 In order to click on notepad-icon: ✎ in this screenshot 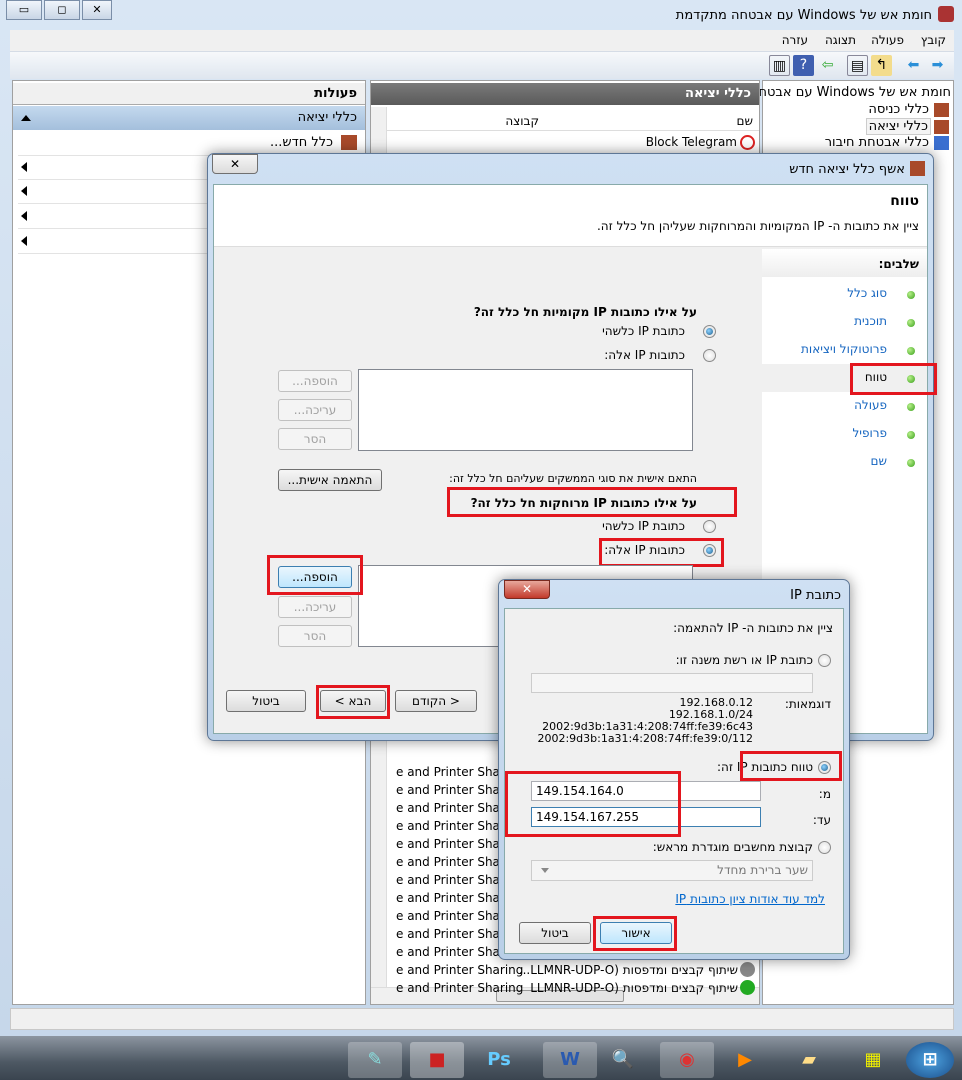, I will do `click(375, 1060)`.